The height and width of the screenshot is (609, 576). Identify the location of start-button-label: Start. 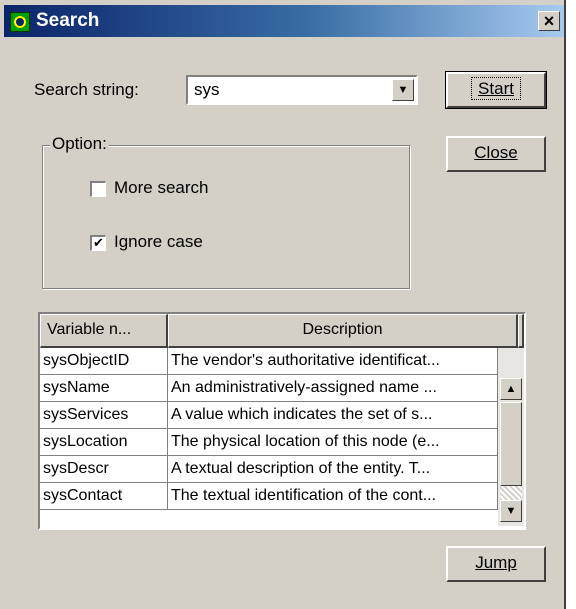
(496, 88).